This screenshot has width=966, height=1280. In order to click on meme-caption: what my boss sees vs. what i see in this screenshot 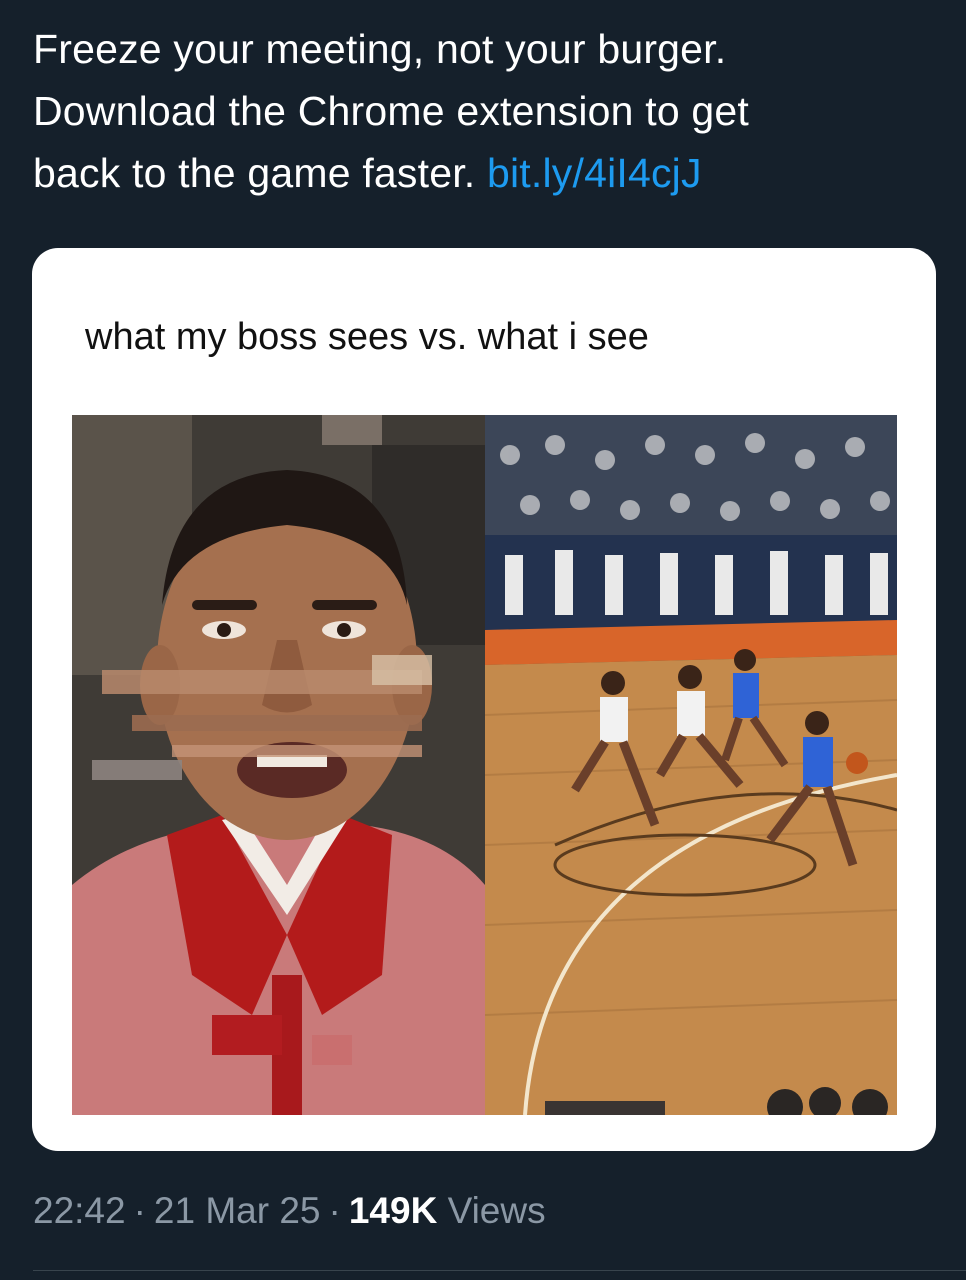, I will do `click(367, 337)`.